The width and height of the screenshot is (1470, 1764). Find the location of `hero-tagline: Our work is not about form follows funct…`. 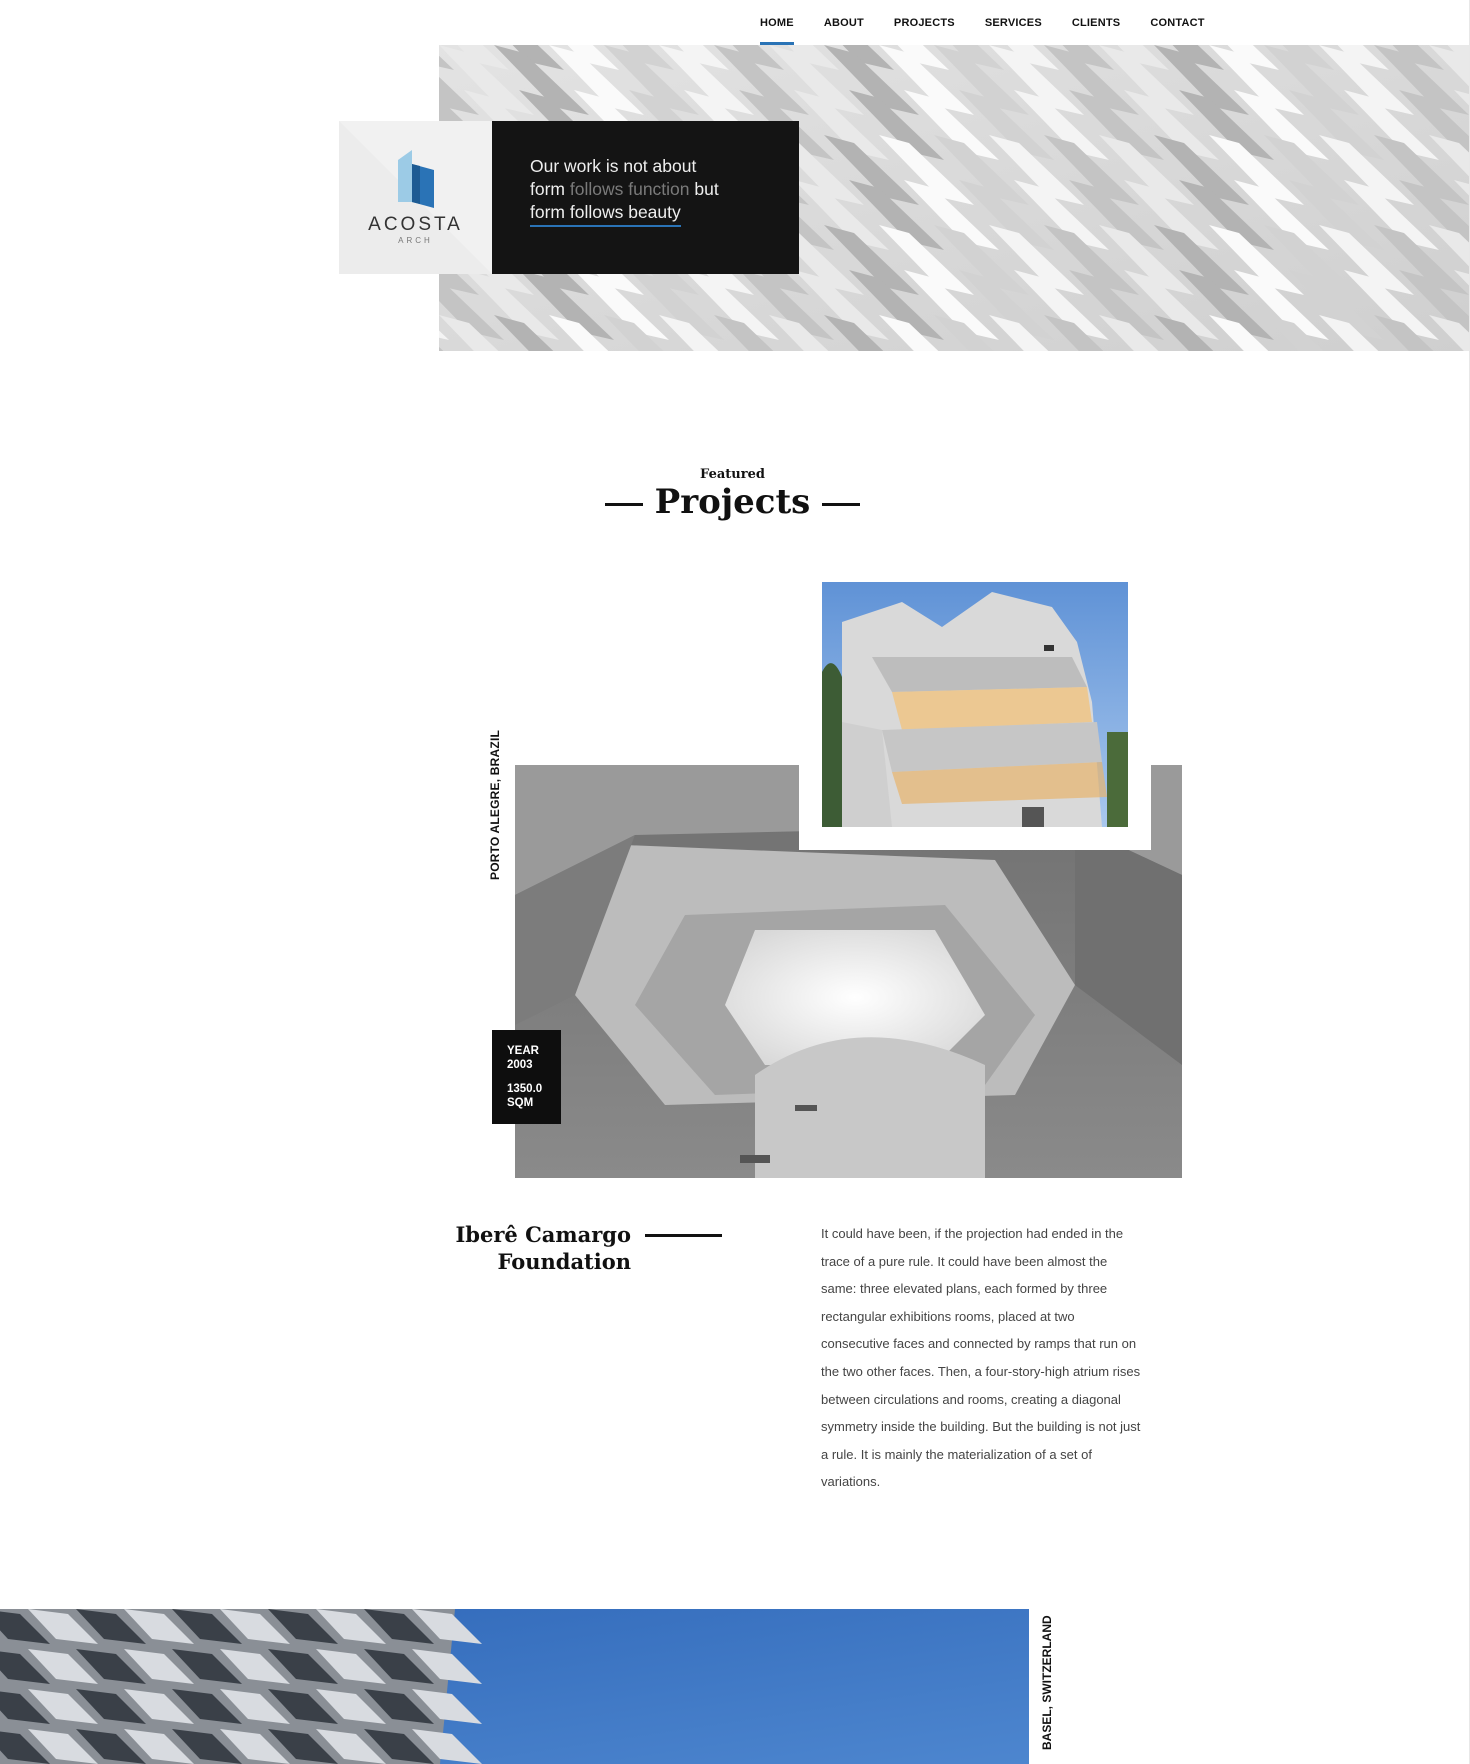

hero-tagline: Our work is not about form follows funct… is located at coordinates (650, 191).